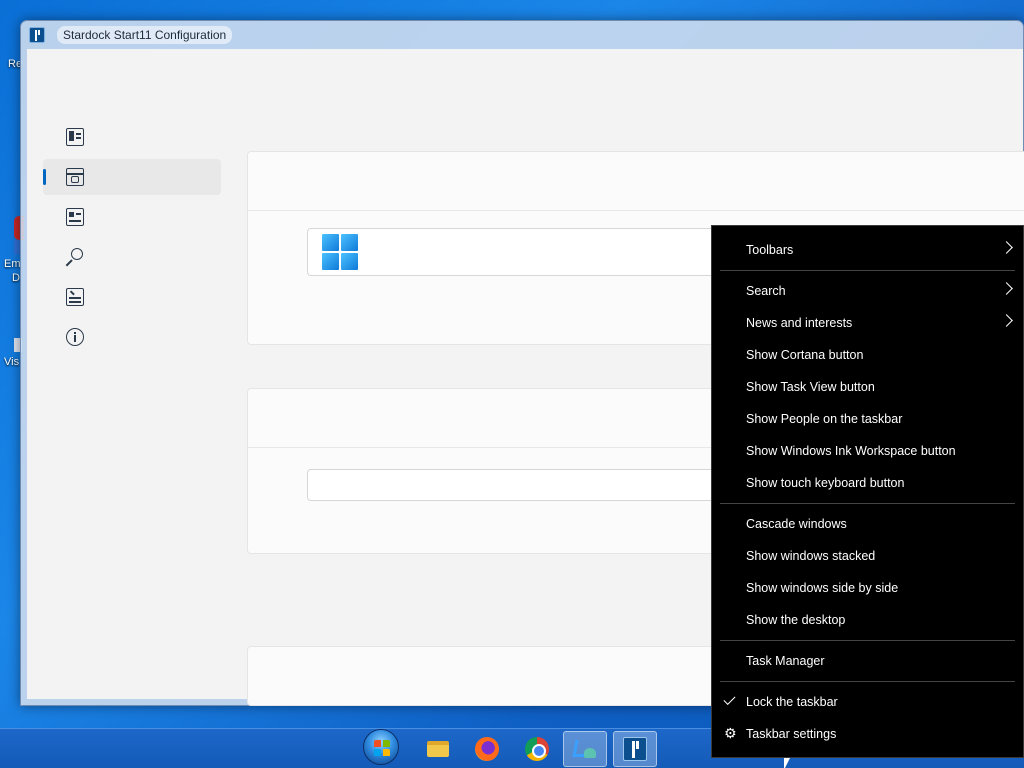 Image resolution: width=1024 pixels, height=768 pixels. I want to click on search-icon, so click(75, 257).